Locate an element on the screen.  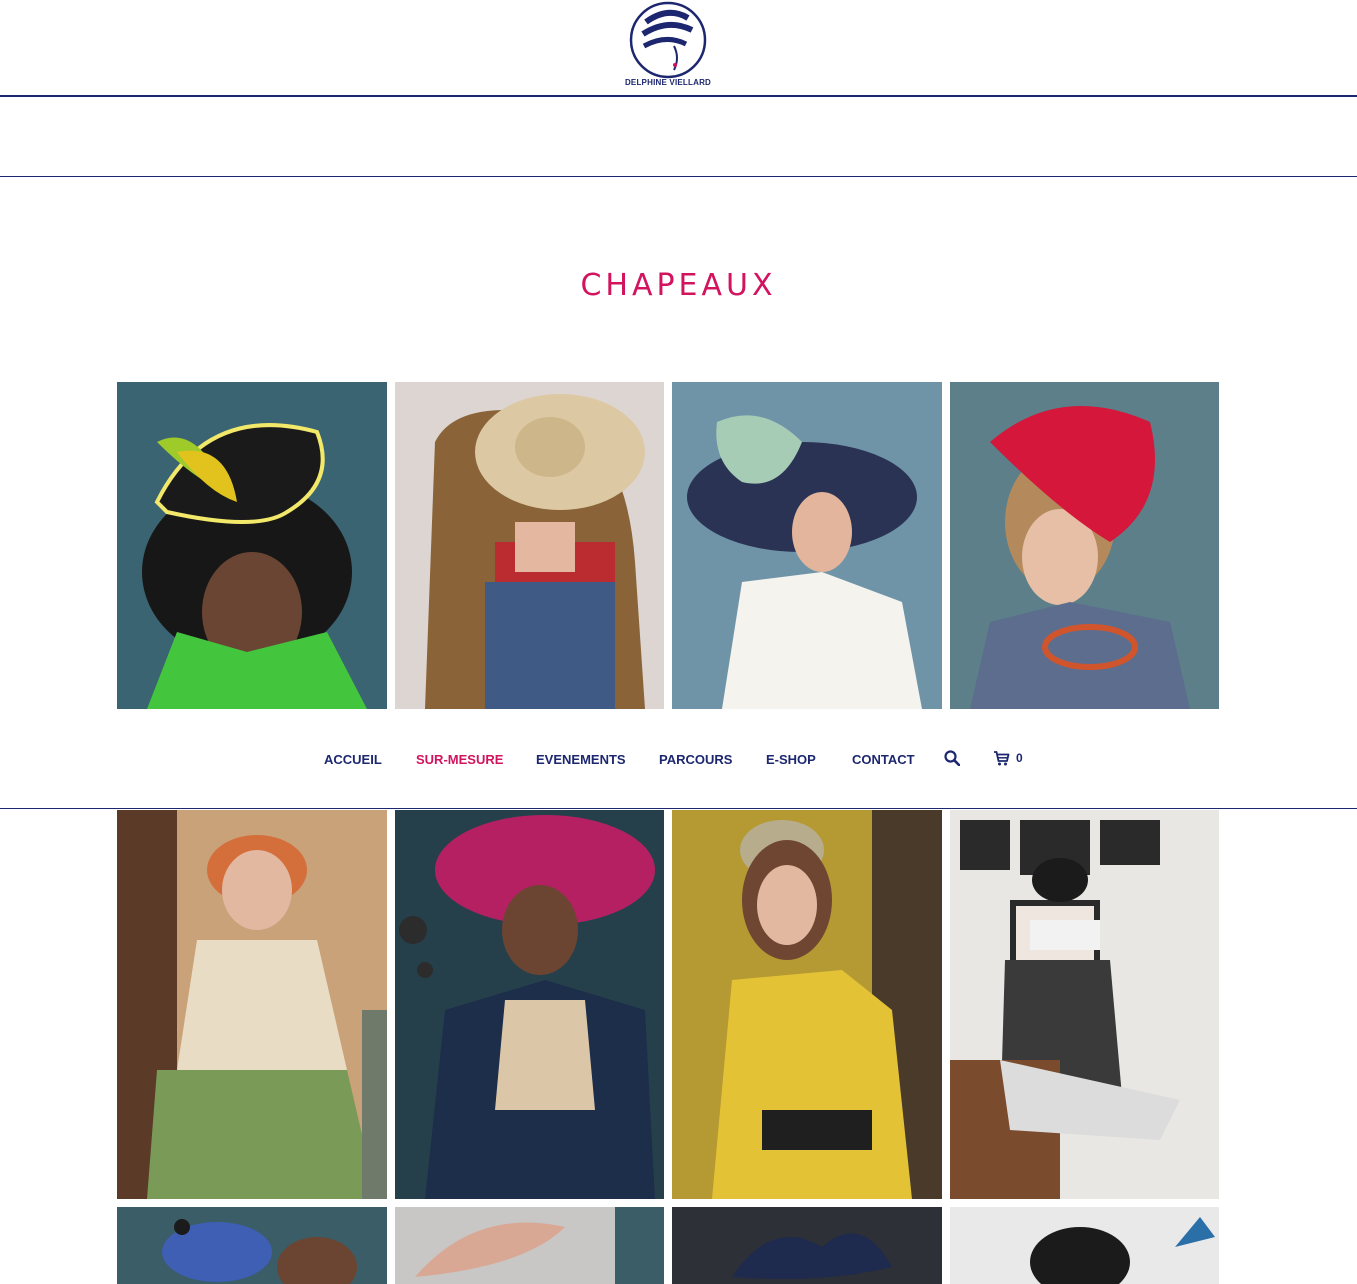
photo-fuchsia-hat is located at coordinates (529, 1004).